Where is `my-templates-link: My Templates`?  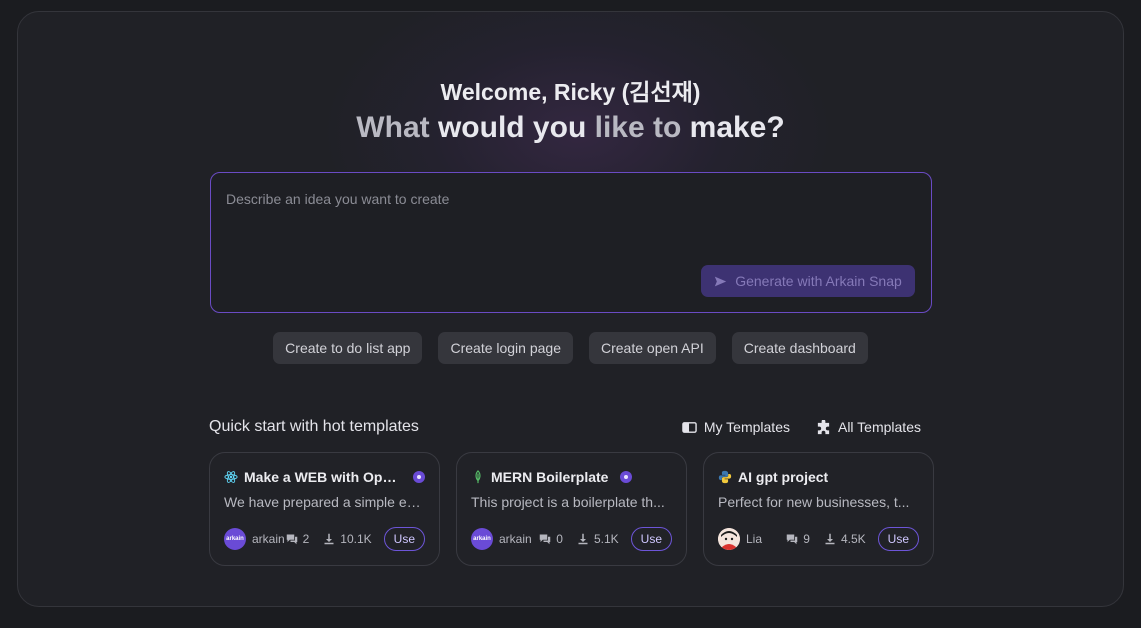
my-templates-link: My Templates is located at coordinates (736, 427).